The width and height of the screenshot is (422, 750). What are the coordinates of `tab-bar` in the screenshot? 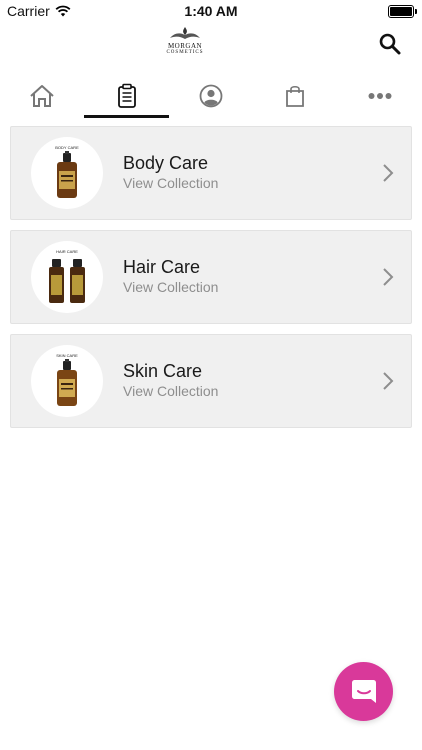 It's located at (211, 96).